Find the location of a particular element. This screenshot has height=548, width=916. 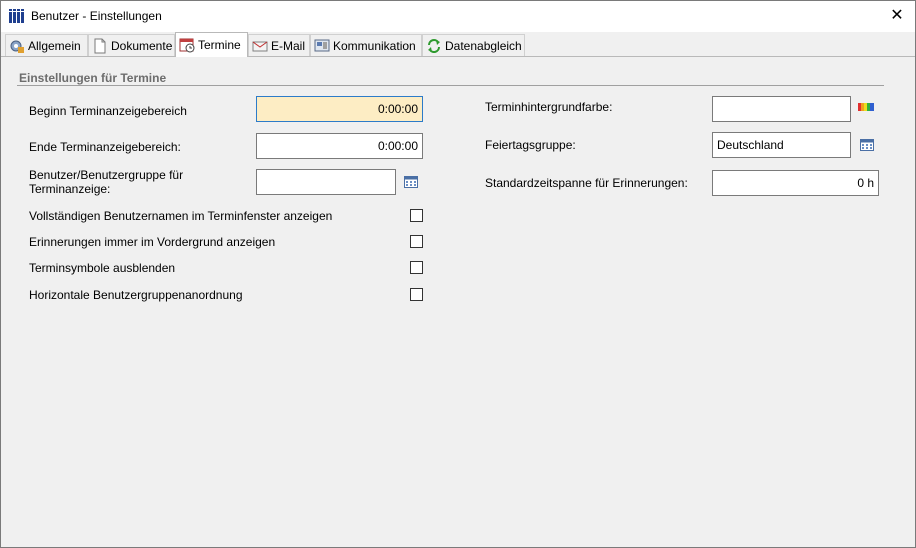

sync-icon is located at coordinates (434, 45).